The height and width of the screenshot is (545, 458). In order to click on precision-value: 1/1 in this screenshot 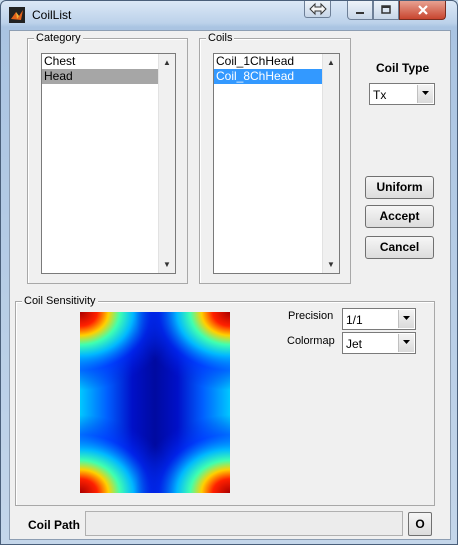, I will do `click(354, 320)`.